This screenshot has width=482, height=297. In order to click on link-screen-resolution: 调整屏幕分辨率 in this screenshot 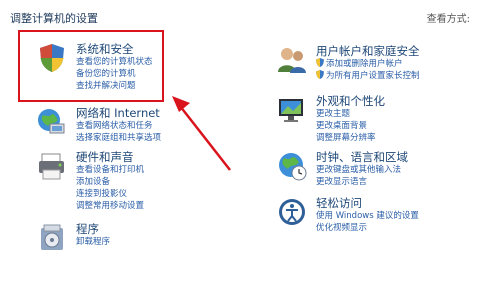, I will do `click(350, 138)`.